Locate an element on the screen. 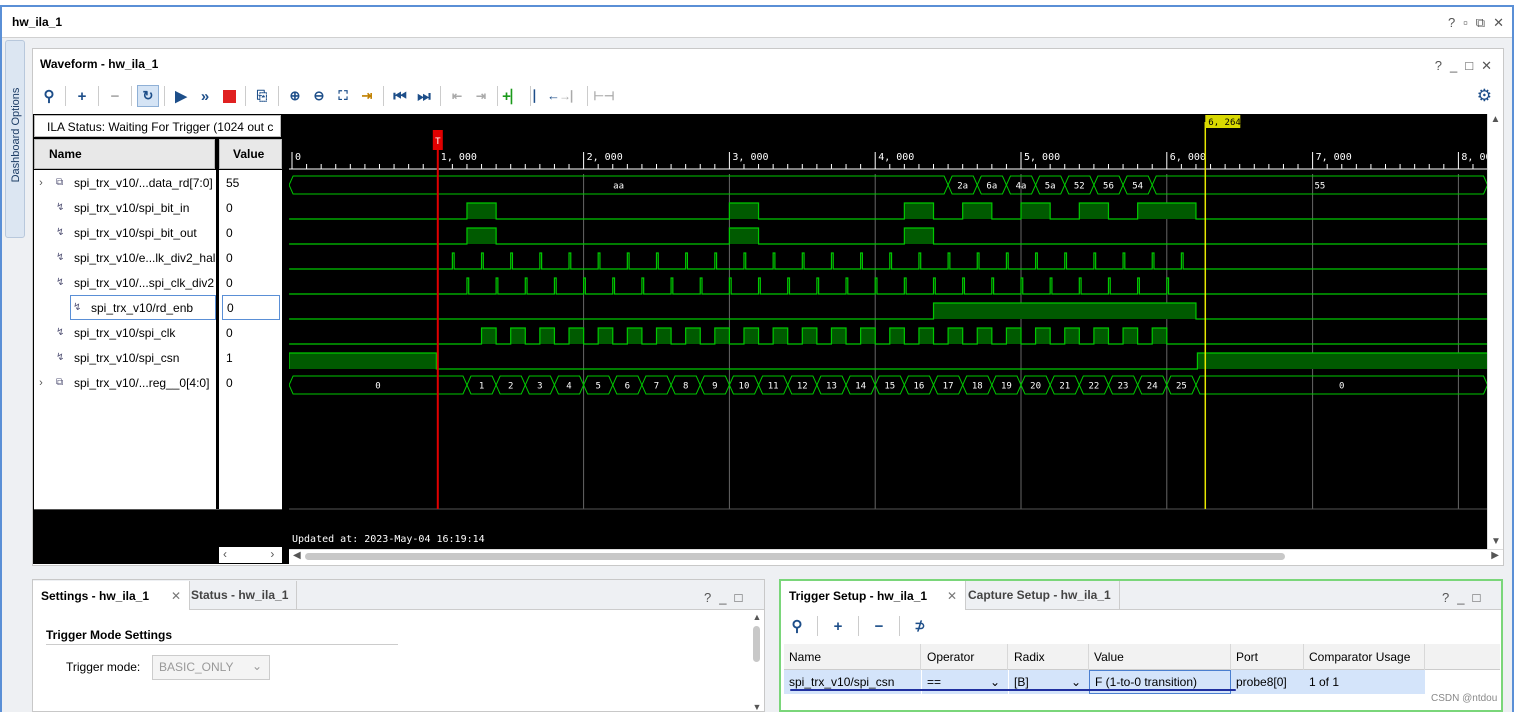 Image resolution: width=1514 pixels, height=712 pixels. col-value: Value is located at coordinates (1160, 657).